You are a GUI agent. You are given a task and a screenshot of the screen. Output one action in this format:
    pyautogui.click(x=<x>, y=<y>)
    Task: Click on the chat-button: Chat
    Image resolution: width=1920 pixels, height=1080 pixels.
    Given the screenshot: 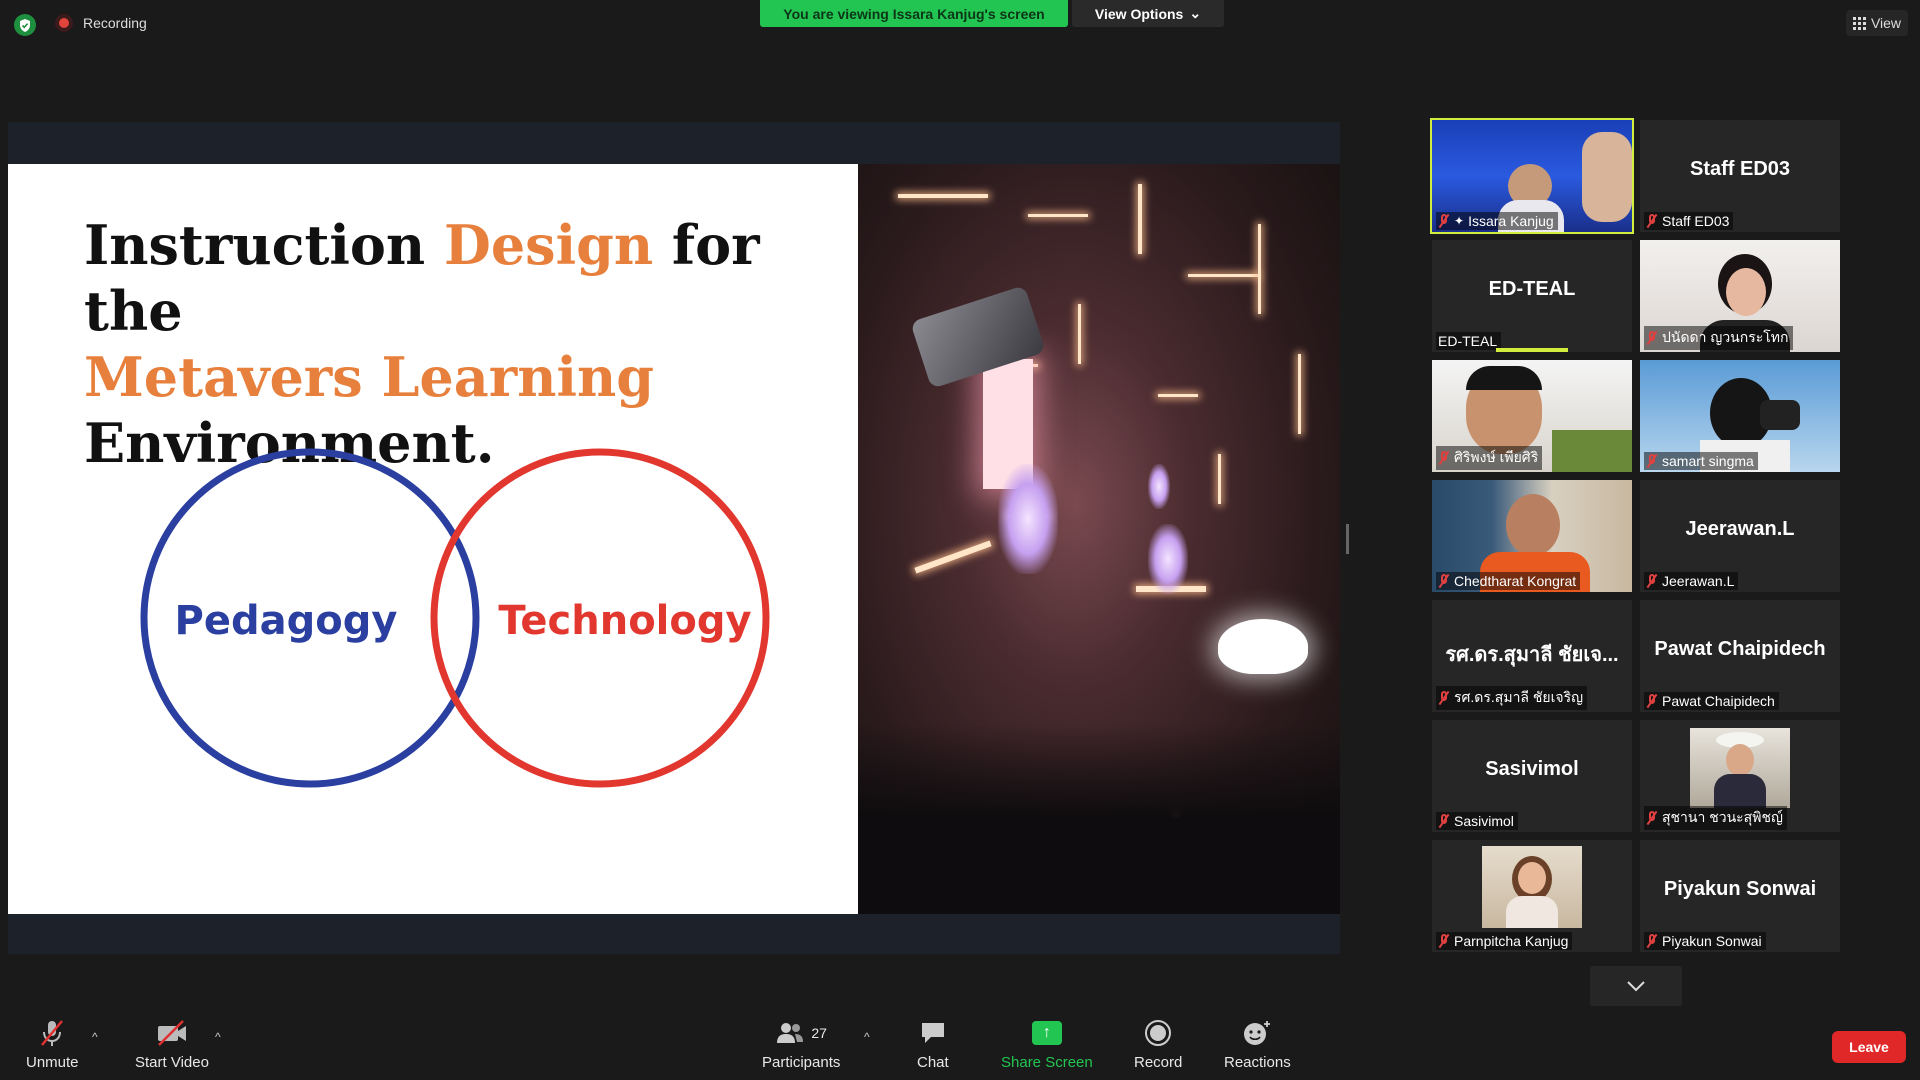 What is the action you would take?
    pyautogui.click(x=933, y=1044)
    